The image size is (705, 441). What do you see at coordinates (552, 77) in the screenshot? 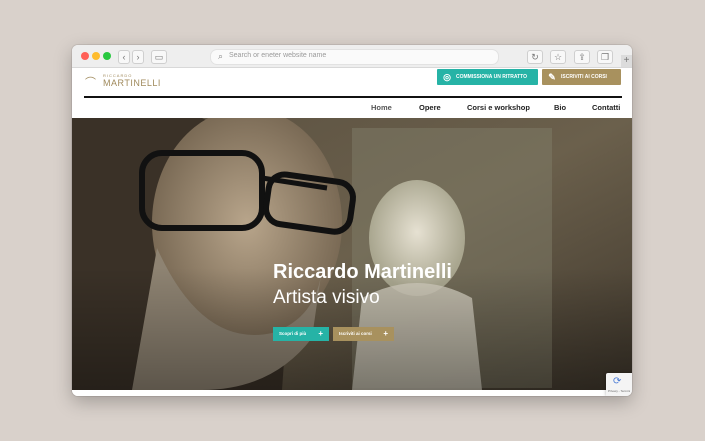
I see `pencil-icon: ✎` at bounding box center [552, 77].